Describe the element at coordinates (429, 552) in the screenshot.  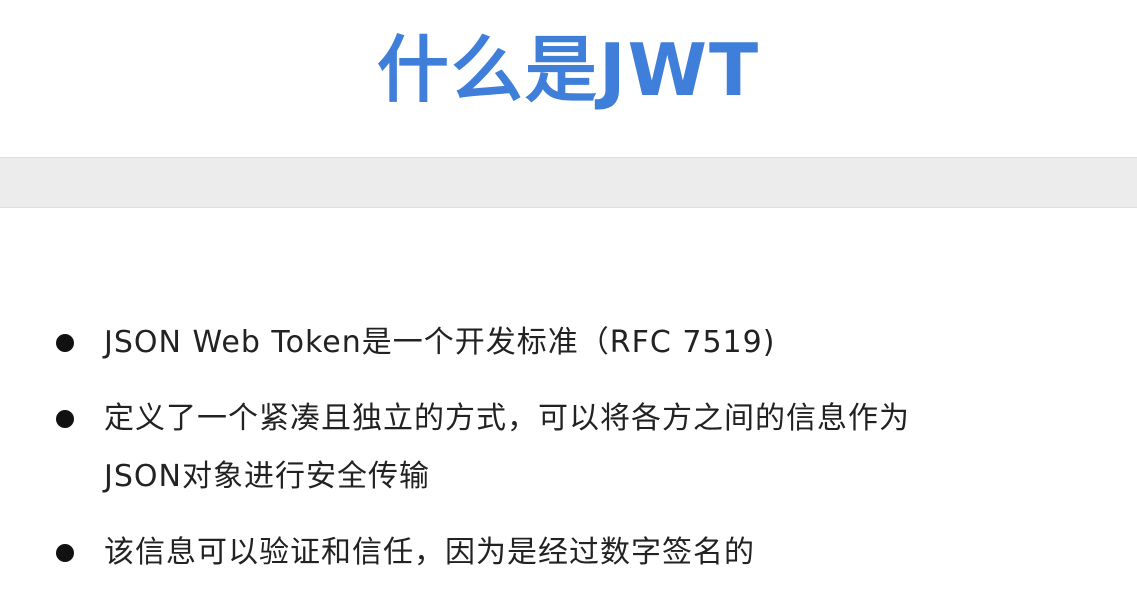
I see `bullet-text-line: 该信息可以验证和信任，因为是经过数字签名的` at that location.